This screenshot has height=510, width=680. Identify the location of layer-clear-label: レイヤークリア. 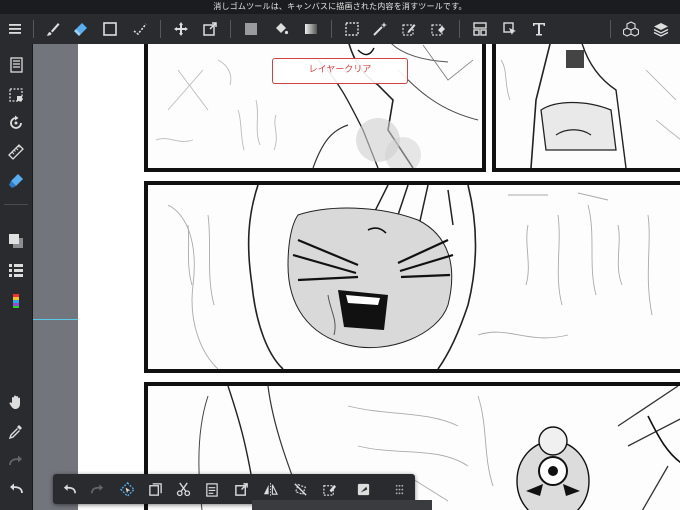
(340, 70).